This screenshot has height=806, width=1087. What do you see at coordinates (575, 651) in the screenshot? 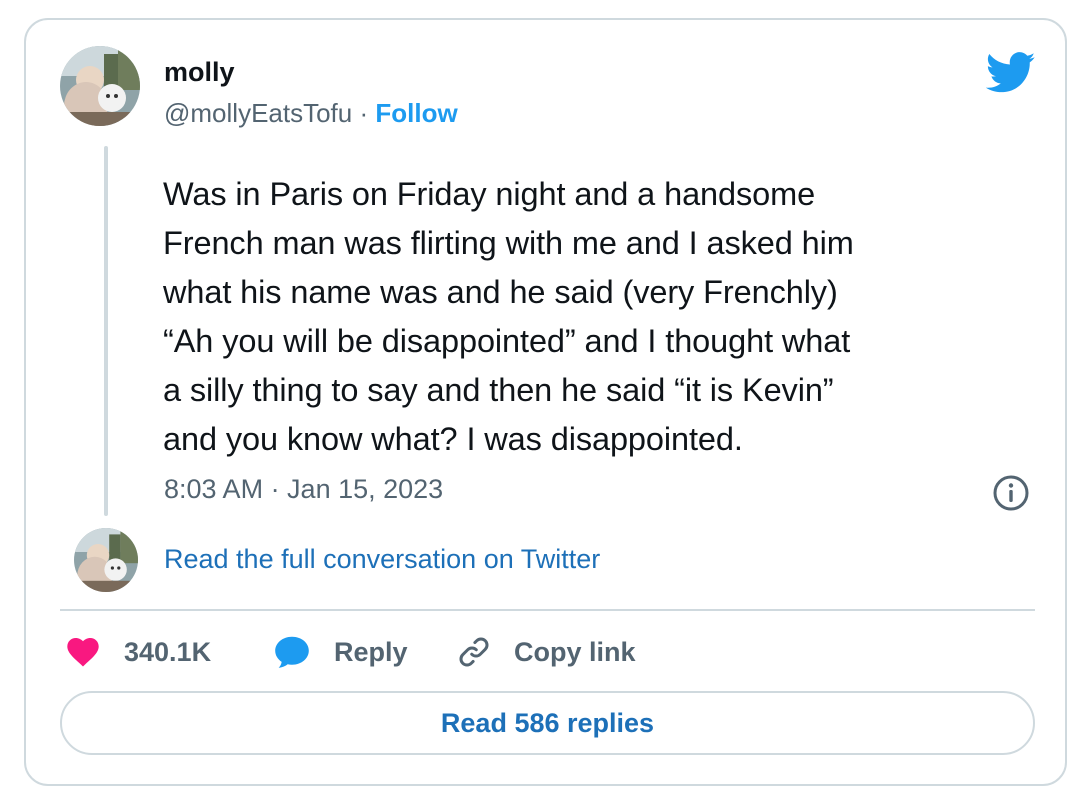
I see `copy-link-label: Copy link` at bounding box center [575, 651].